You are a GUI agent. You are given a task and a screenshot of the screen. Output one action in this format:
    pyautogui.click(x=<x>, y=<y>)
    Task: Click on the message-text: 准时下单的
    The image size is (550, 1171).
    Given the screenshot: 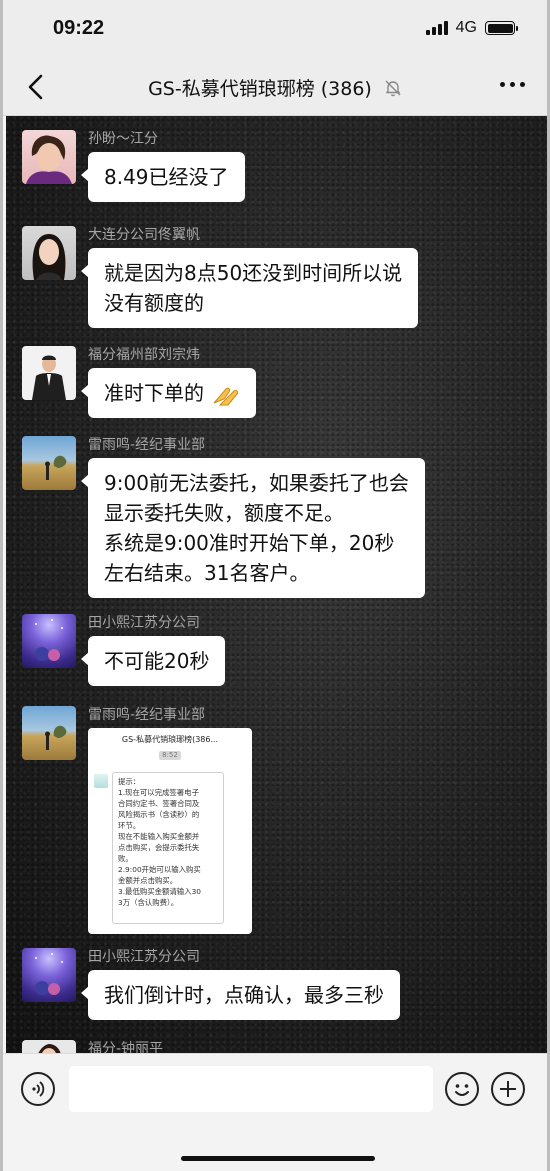 What is the action you would take?
    pyautogui.click(x=154, y=393)
    